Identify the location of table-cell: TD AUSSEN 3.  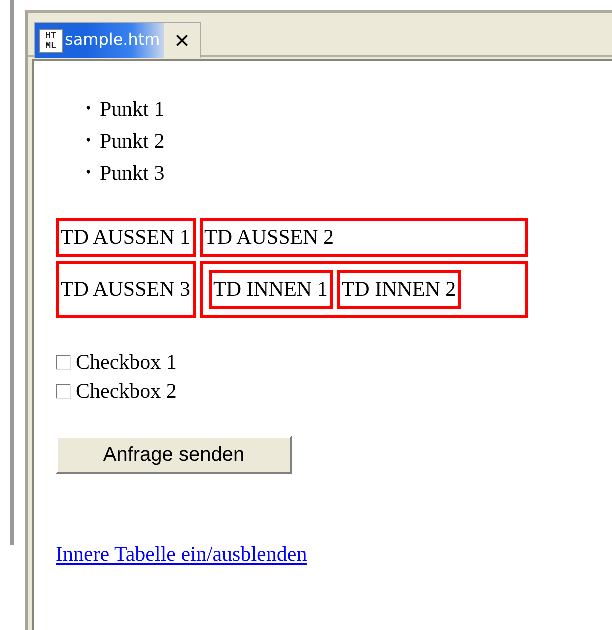
(126, 289).